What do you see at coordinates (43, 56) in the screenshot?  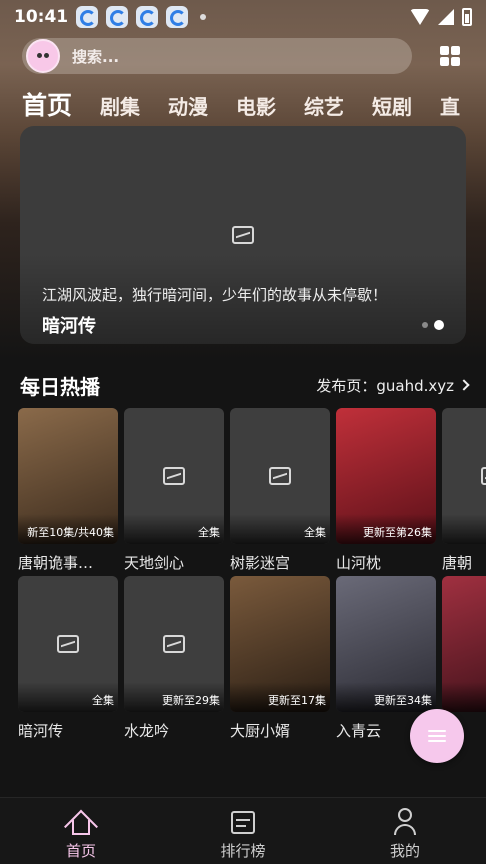 I see `avatar` at bounding box center [43, 56].